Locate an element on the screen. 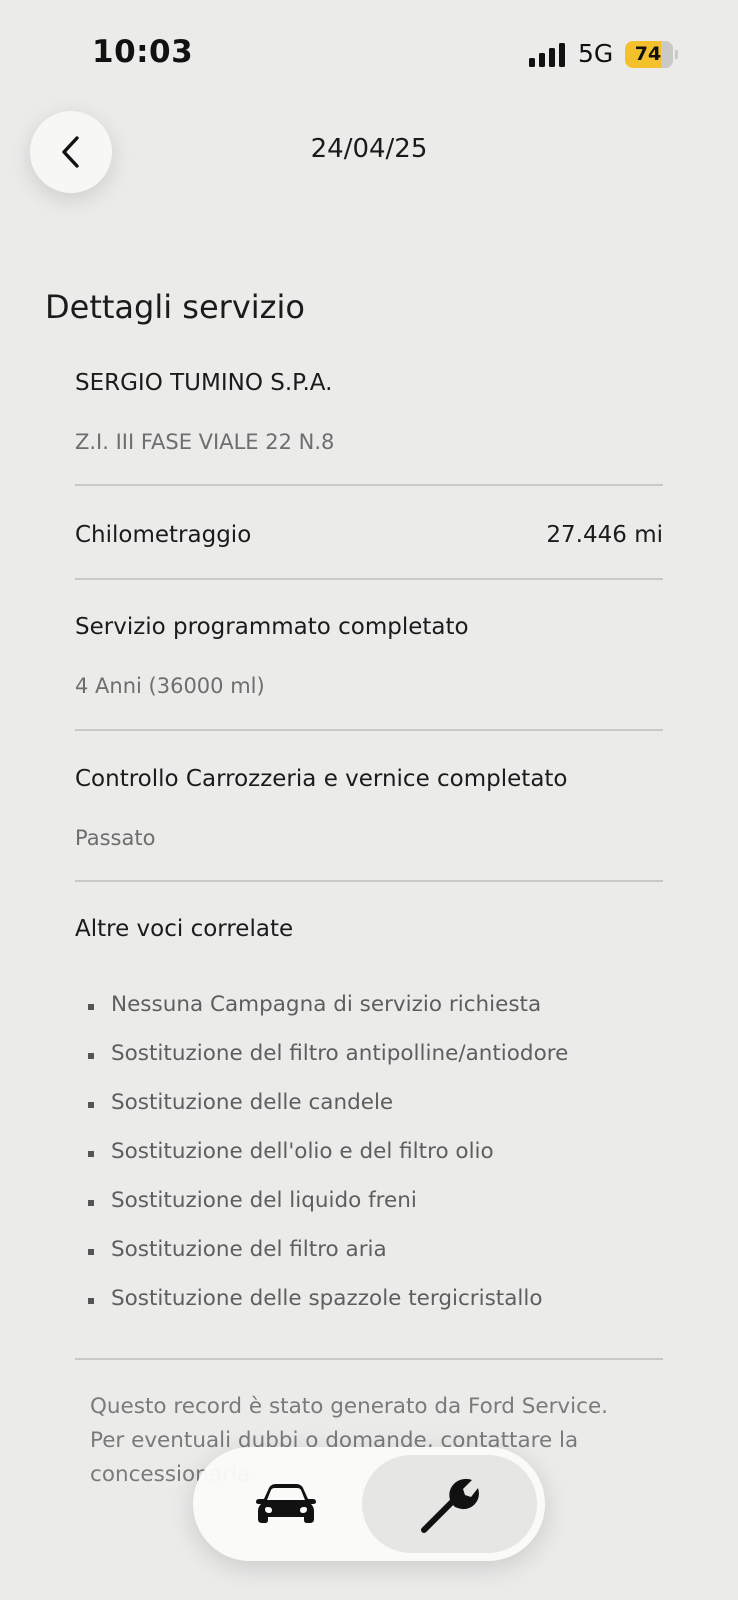 This screenshot has height=1600, width=738. scheduled-service-value: 4 Anni (36000 ml) is located at coordinates (170, 686).